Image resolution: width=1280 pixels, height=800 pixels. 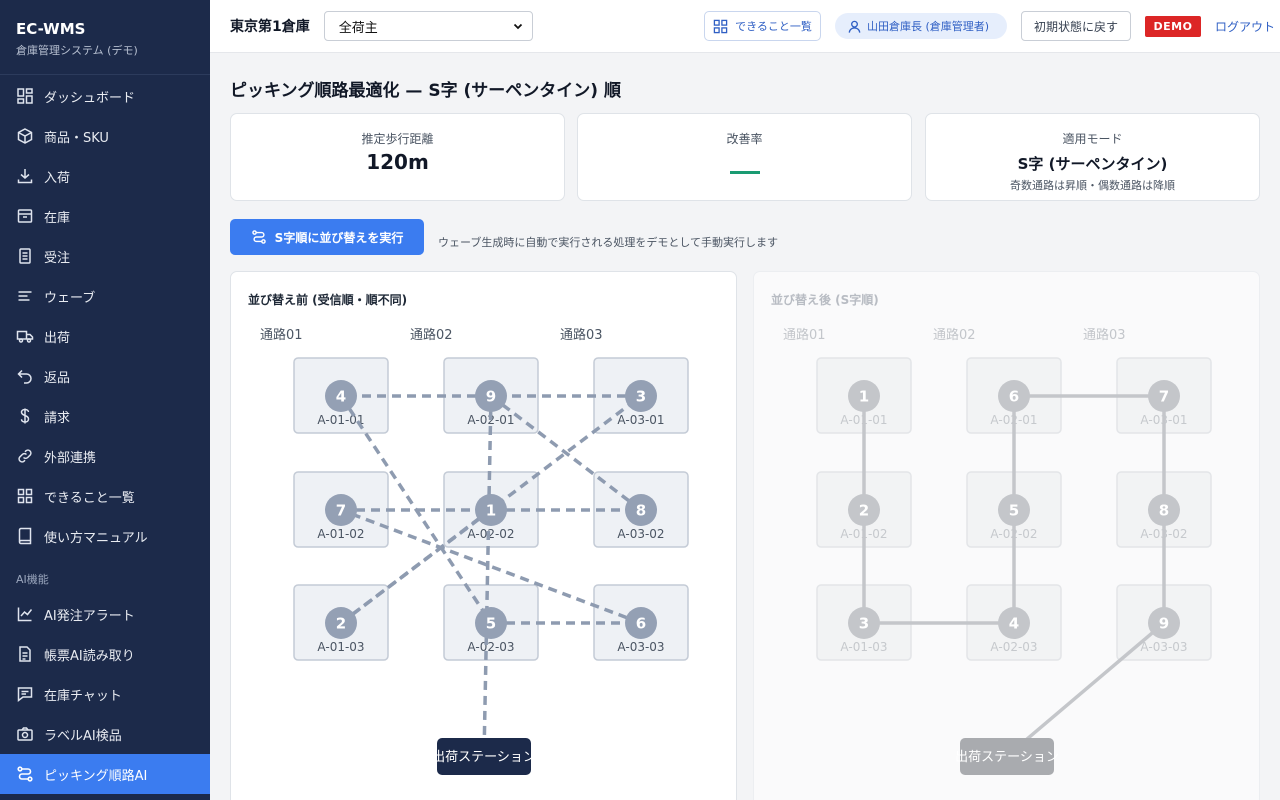 What do you see at coordinates (77, 50) in the screenshot?
I see `brand-subtitle: 倉庫管理システム (デモ)` at bounding box center [77, 50].